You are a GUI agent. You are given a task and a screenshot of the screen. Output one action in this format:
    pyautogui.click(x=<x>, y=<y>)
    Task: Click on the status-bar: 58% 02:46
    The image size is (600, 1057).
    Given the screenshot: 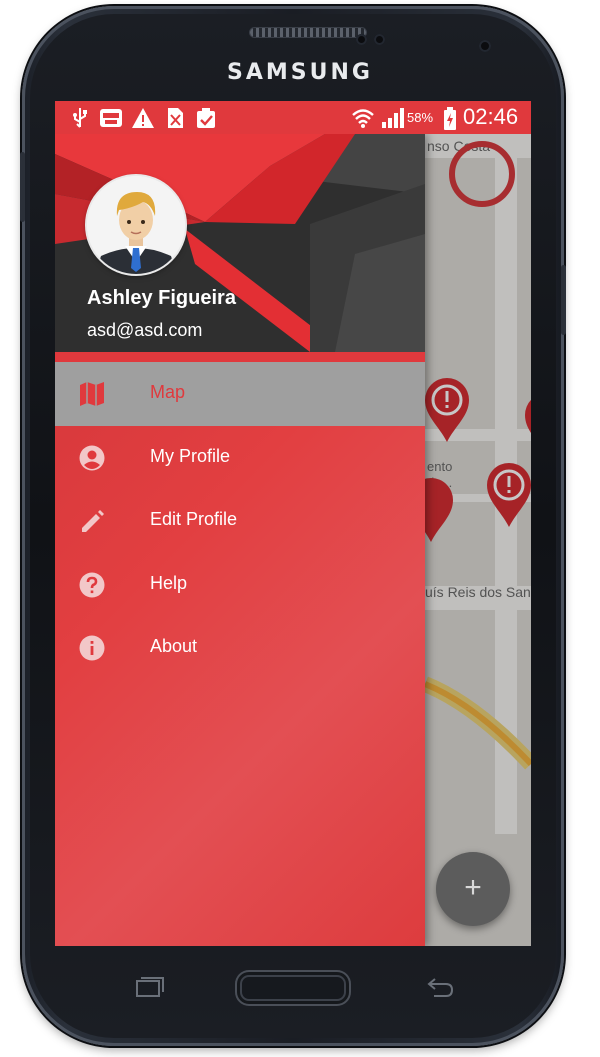 What is the action you would take?
    pyautogui.click(x=293, y=117)
    